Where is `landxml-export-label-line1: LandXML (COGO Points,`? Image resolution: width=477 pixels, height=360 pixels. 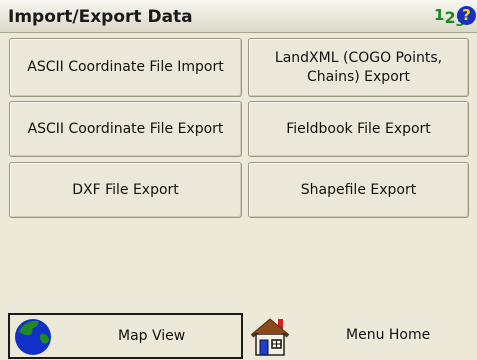 landxml-export-label-line1: LandXML (COGO Points, is located at coordinates (358, 57).